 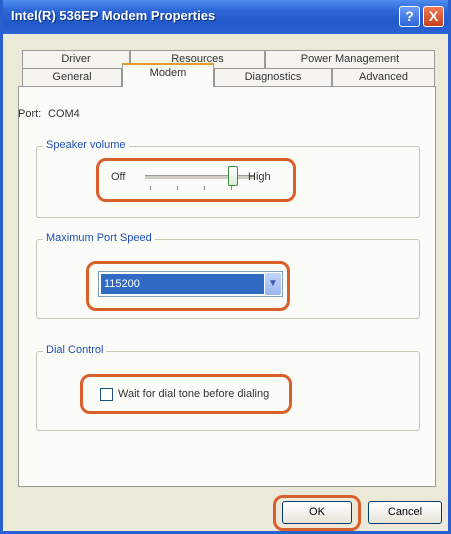 I want to click on volume-high-label: High, so click(x=259, y=177).